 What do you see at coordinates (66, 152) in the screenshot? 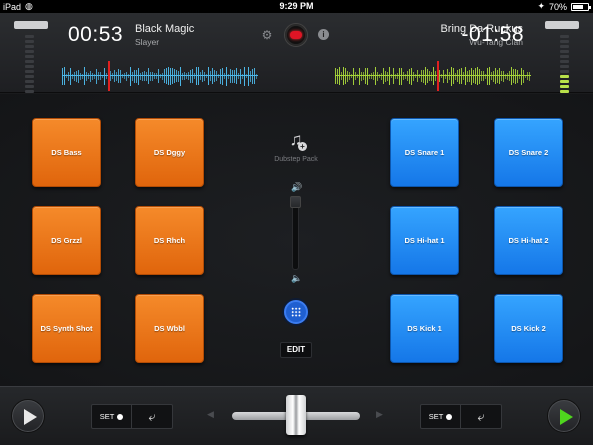
I see `sample-pad-left-1: DS Bass` at bounding box center [66, 152].